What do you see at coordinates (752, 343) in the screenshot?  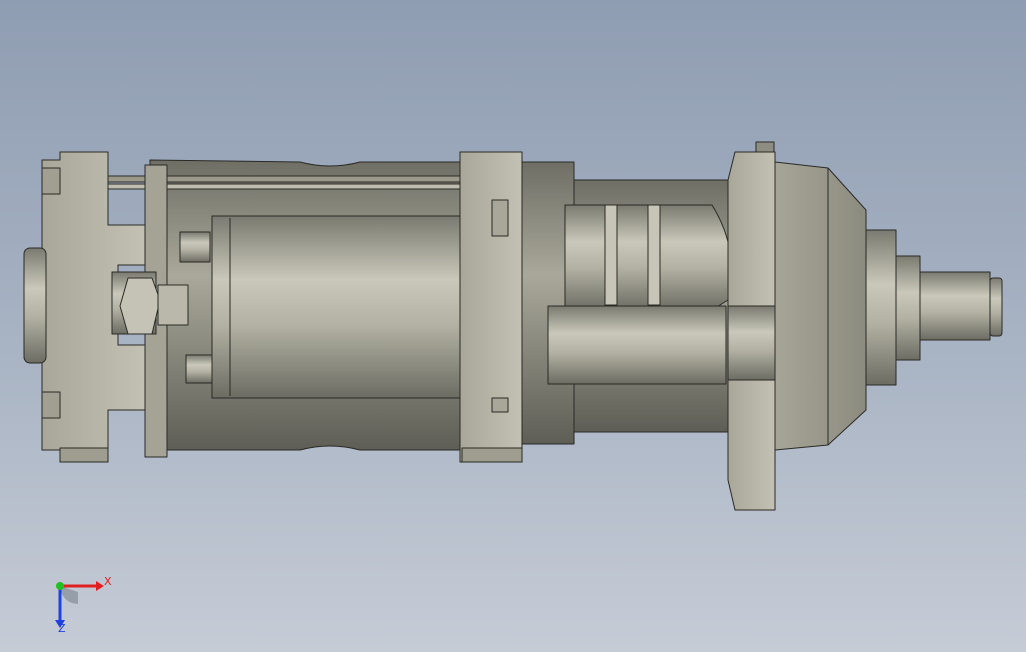 I see `flange-boss` at bounding box center [752, 343].